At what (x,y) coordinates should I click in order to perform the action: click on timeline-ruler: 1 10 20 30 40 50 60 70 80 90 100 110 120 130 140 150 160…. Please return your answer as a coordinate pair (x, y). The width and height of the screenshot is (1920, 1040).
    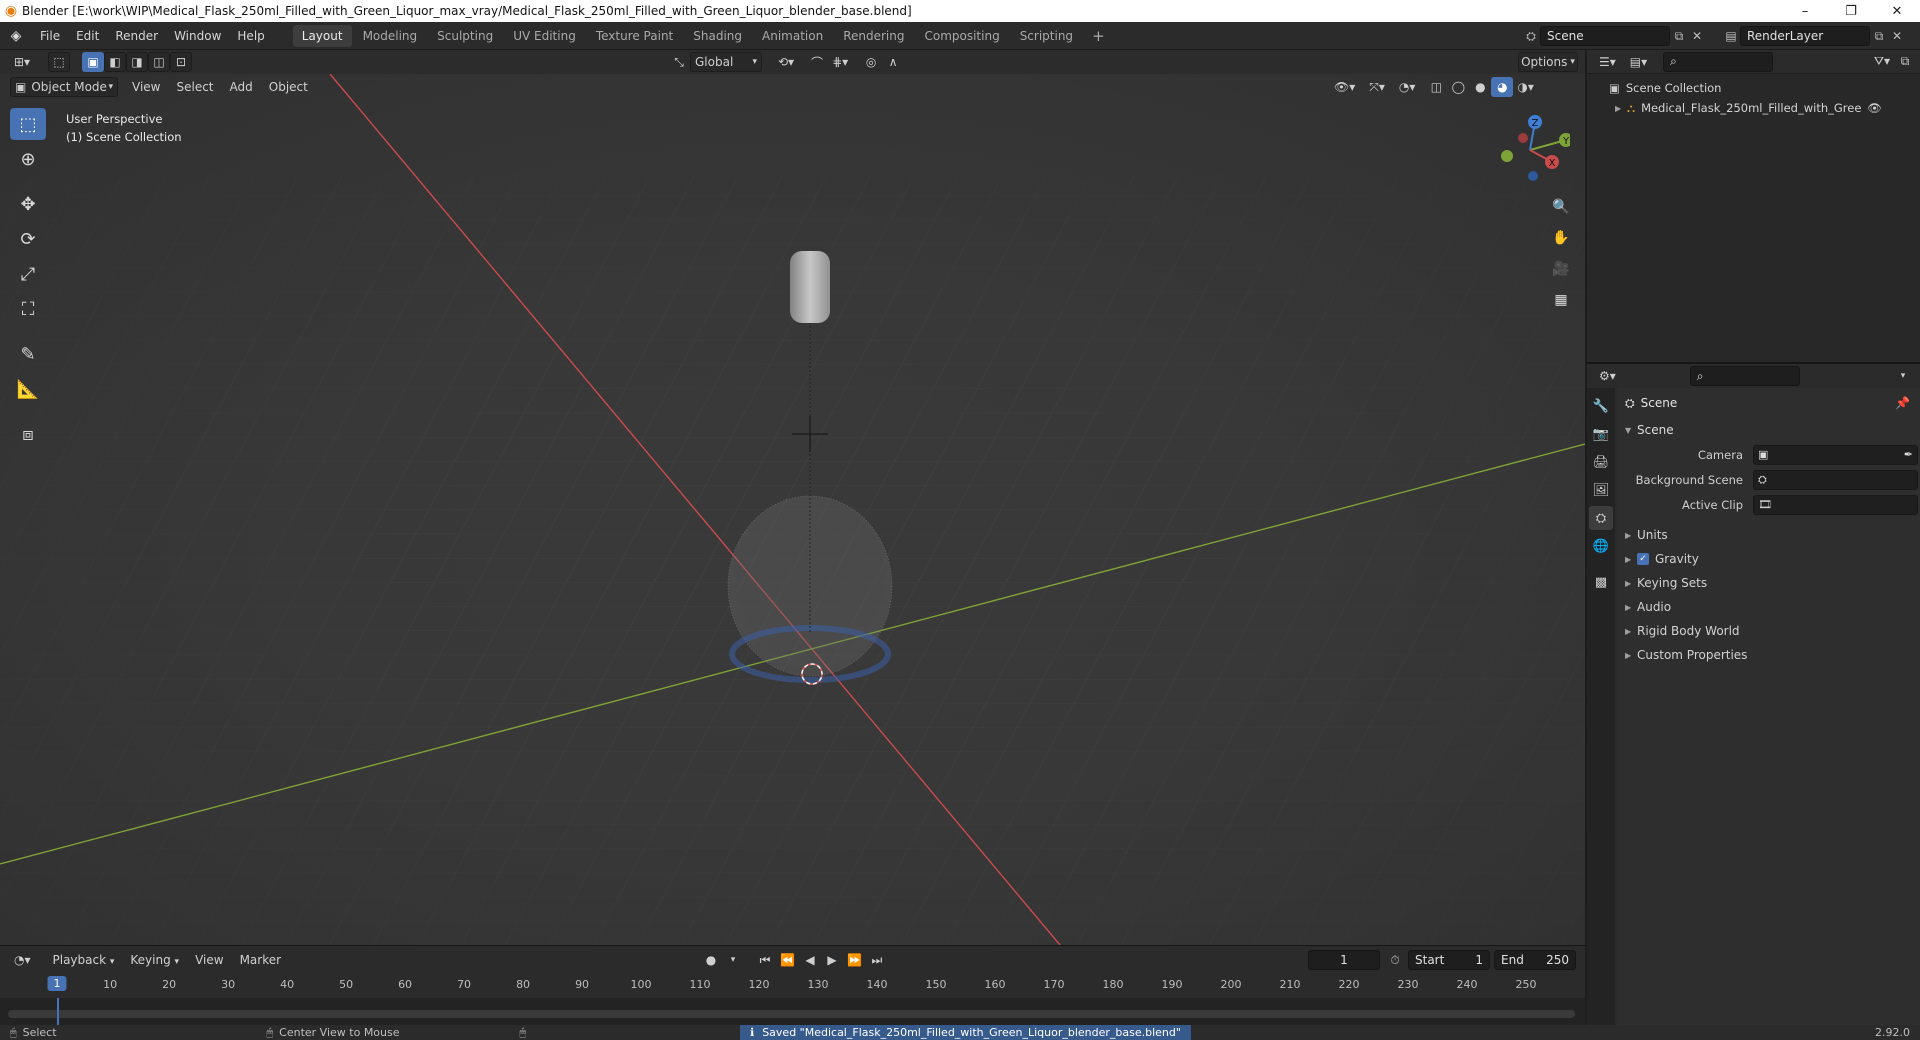
    Looking at the image, I should click on (792, 986).